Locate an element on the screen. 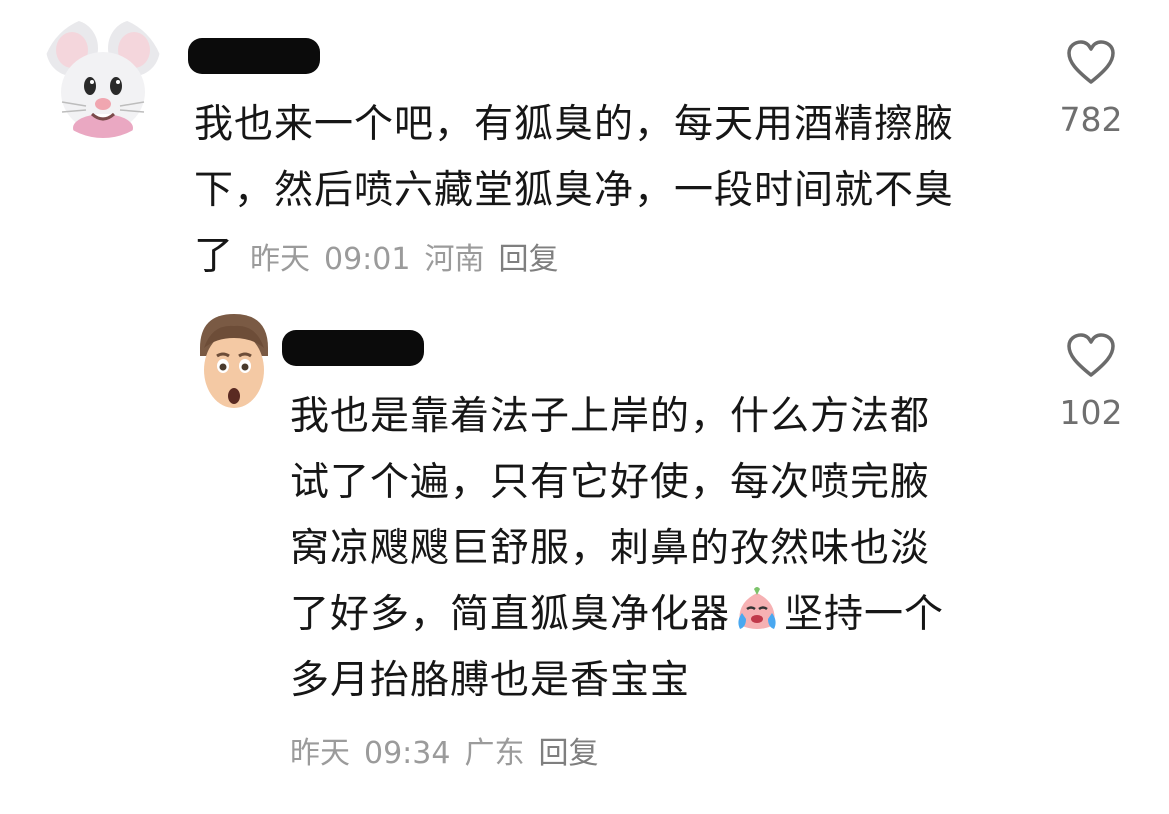 The width and height of the screenshot is (1169, 814). comment-meta: 昨天 09:34 广东 回复 is located at coordinates (451, 754).